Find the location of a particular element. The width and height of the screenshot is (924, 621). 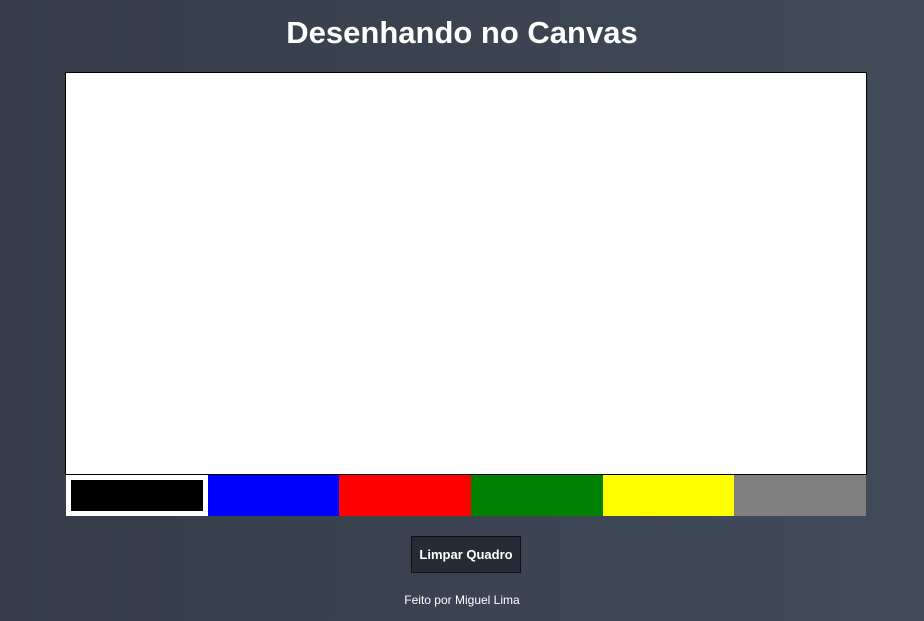

page-title: Desenhando no Canvas is located at coordinates (462, 32).